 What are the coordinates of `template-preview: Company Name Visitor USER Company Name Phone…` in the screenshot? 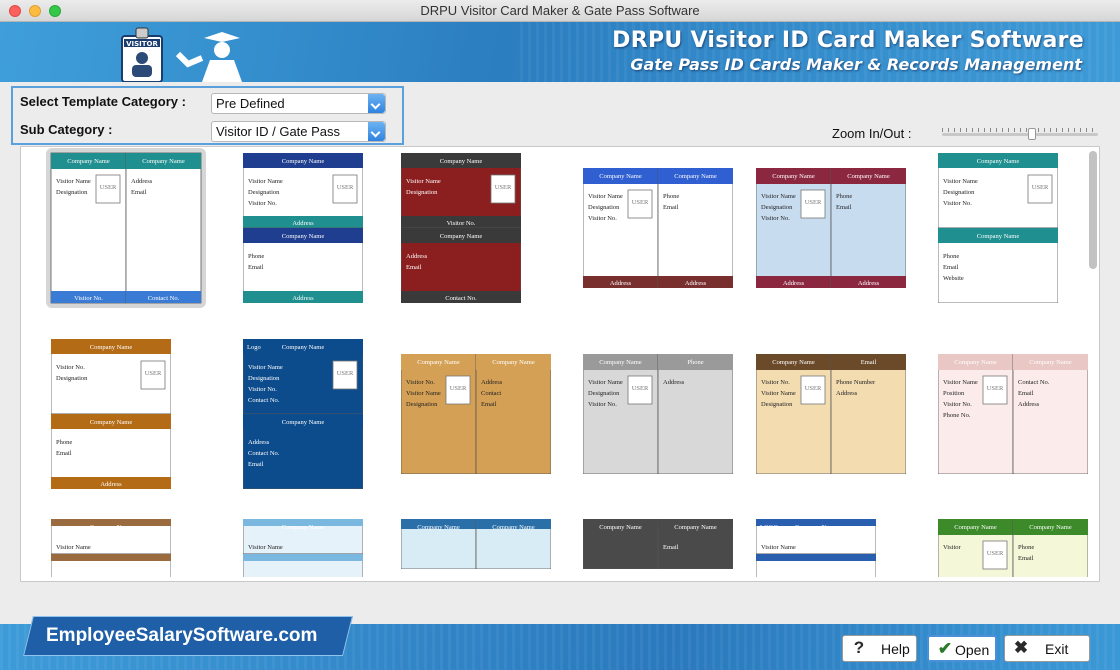 It's located at (1013, 548).